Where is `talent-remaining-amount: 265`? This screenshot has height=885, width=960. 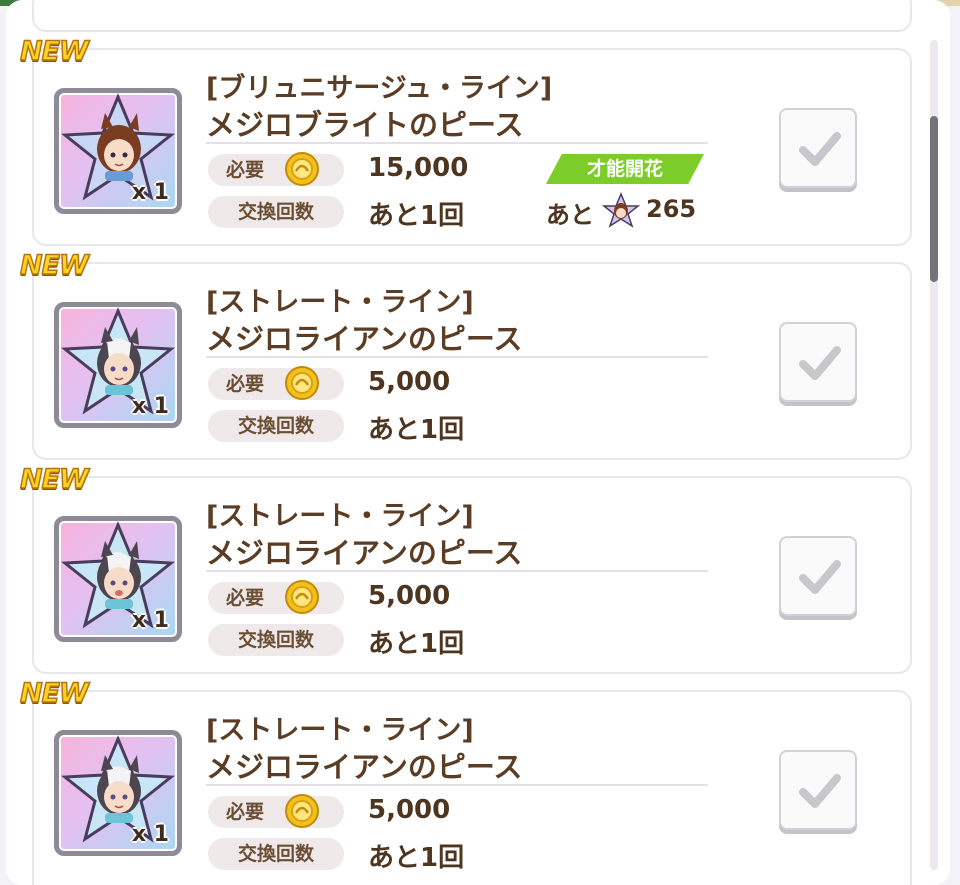
talent-remaining-amount: 265 is located at coordinates (671, 209).